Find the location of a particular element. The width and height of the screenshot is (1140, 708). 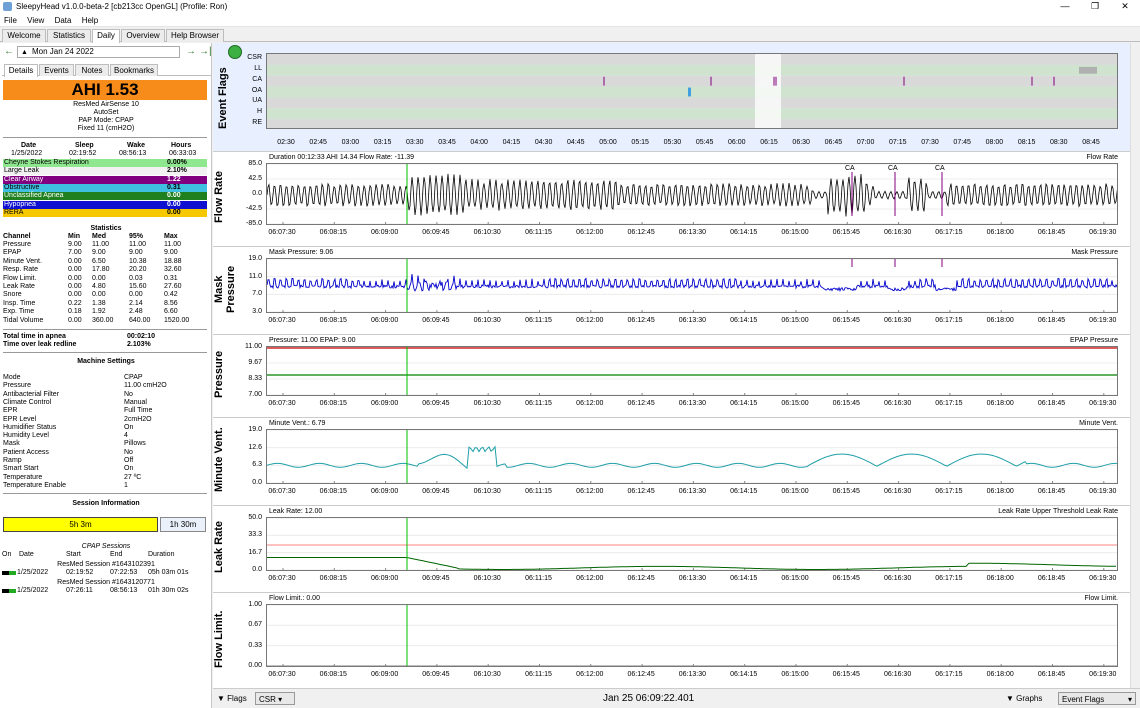

chart-title: Flow Limit.: 0.00 is located at coordinates (294, 598).